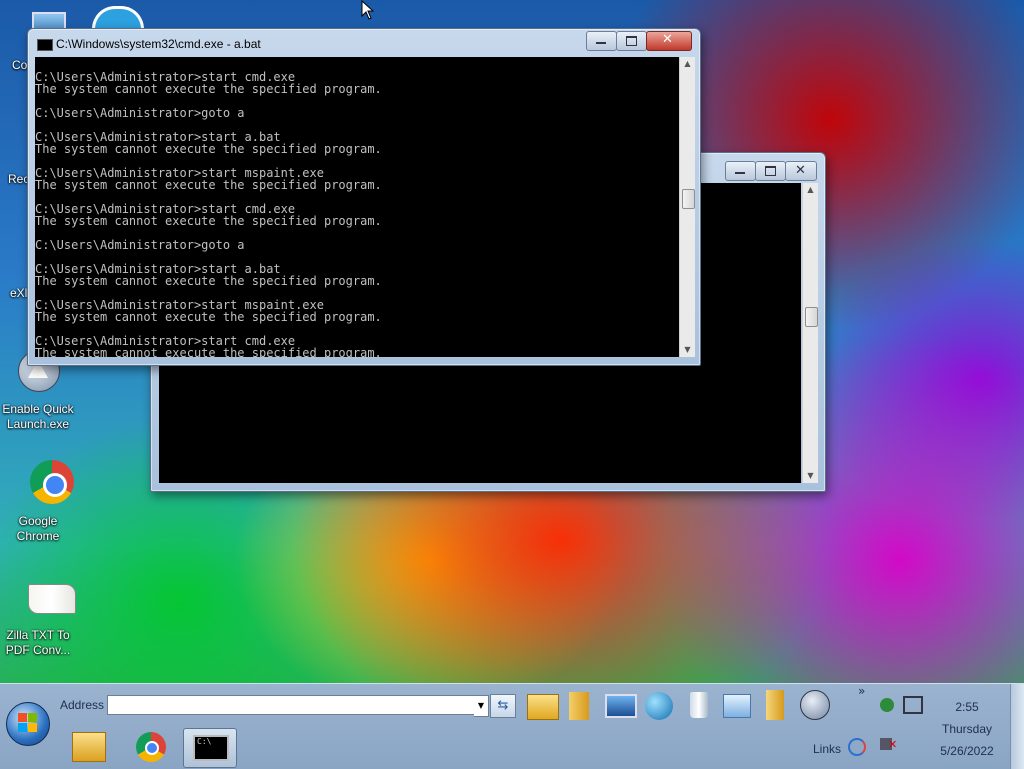 Image resolution: width=1024 pixels, height=769 pixels. Describe the element at coordinates (580, 705) in the screenshot. I see `user-folder-icon` at that location.